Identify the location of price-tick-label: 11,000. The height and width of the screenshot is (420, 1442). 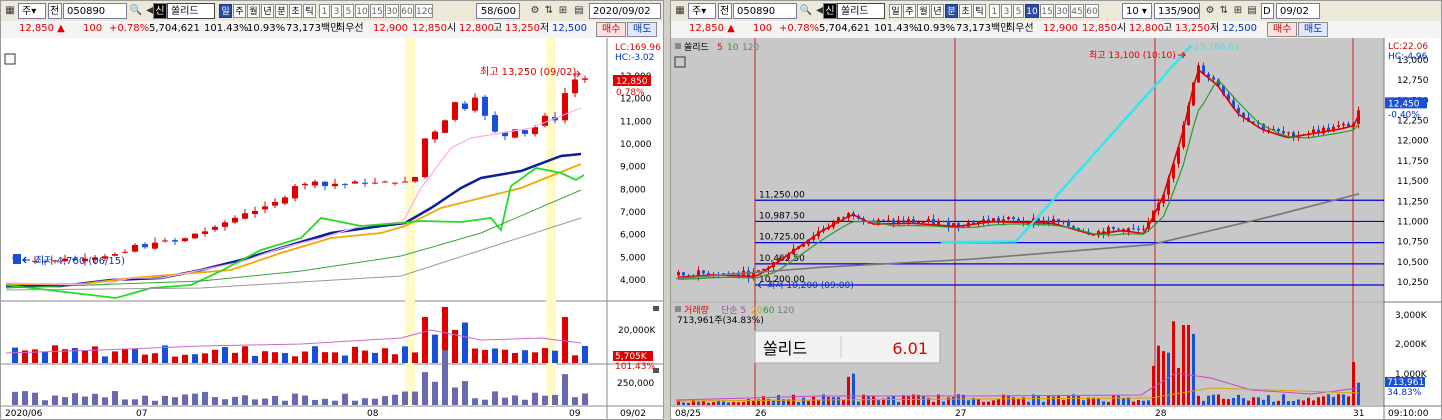
(636, 122).